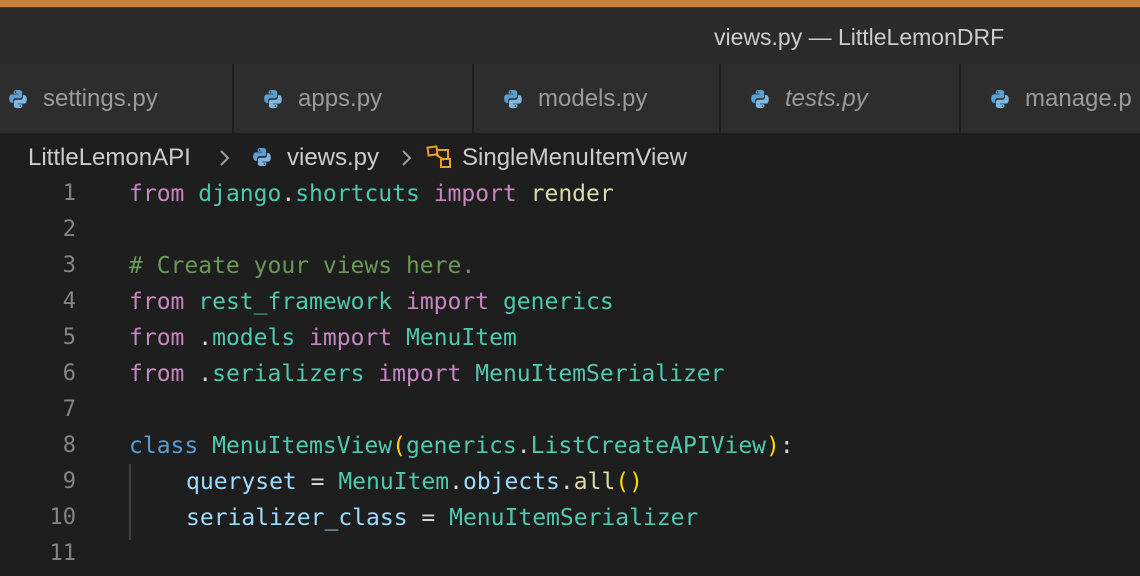 This screenshot has height=576, width=1140. I want to click on code-text: serializer_class = MenuItemSerializer, so click(442, 518).